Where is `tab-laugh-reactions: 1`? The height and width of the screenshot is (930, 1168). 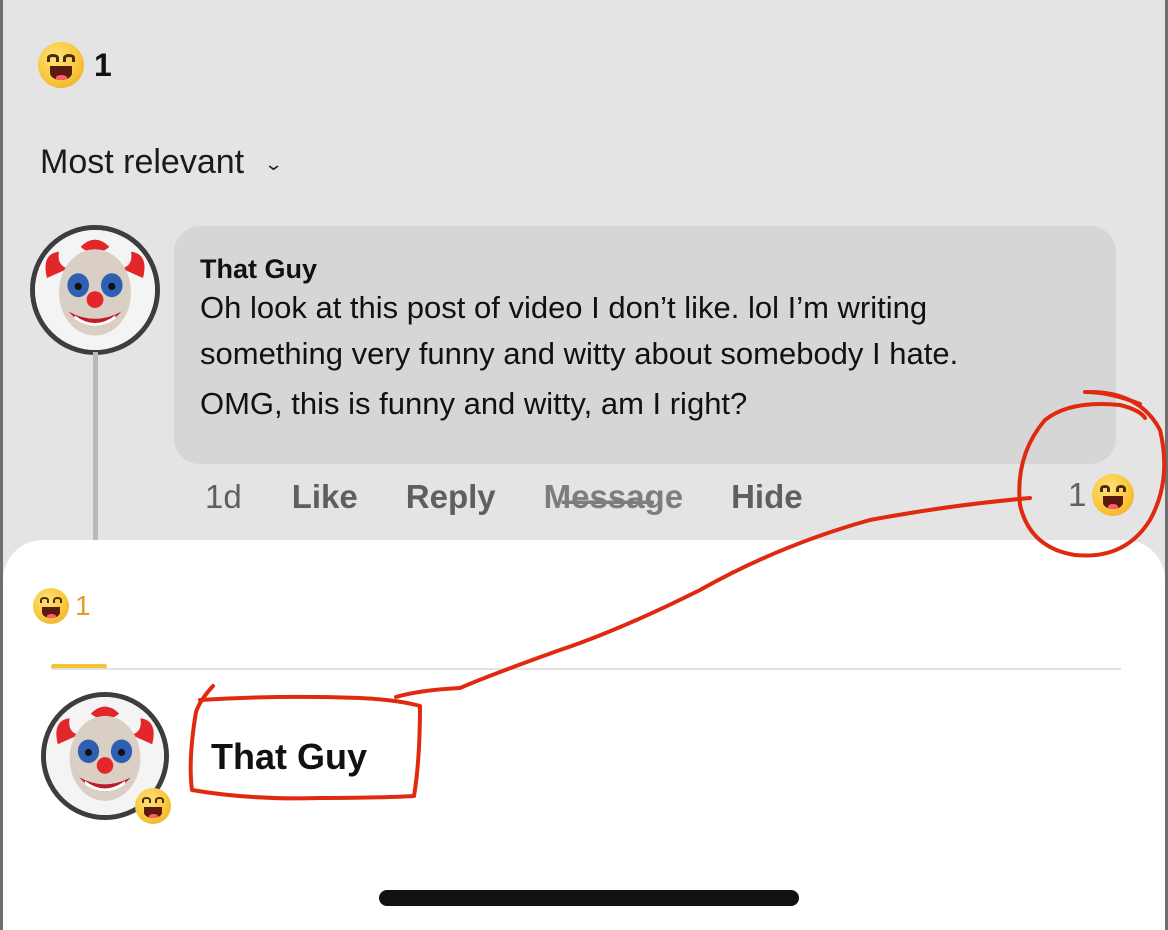
tab-laugh-reactions: 1 is located at coordinates (62, 606).